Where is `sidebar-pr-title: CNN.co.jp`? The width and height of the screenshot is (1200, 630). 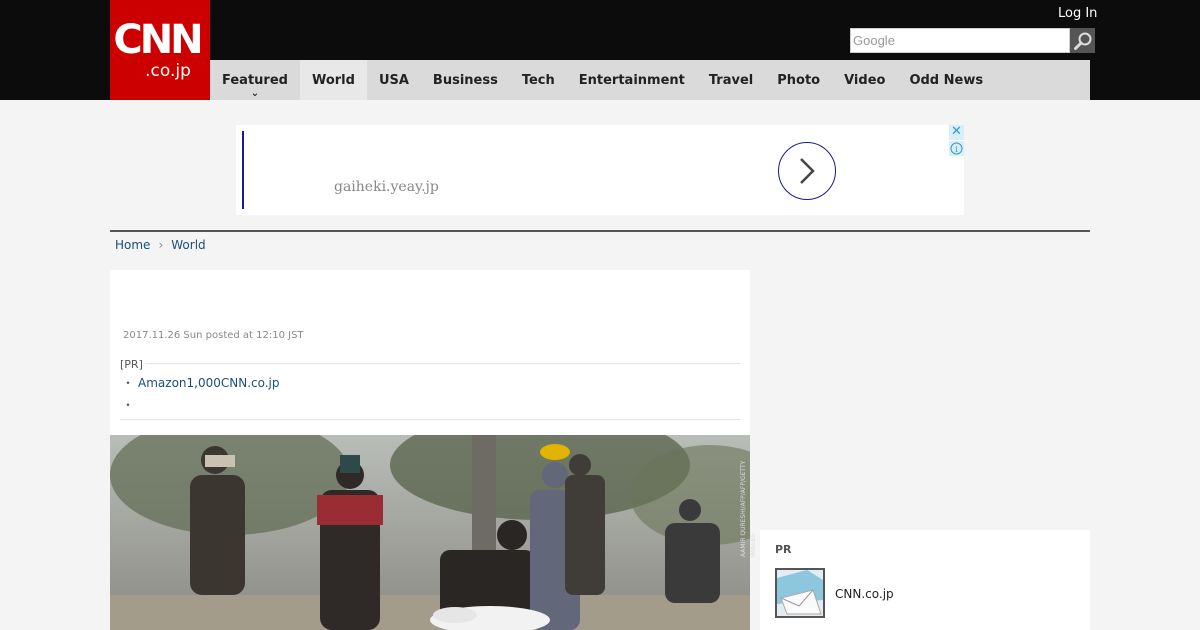 sidebar-pr-title: CNN.co.jp is located at coordinates (864, 594).